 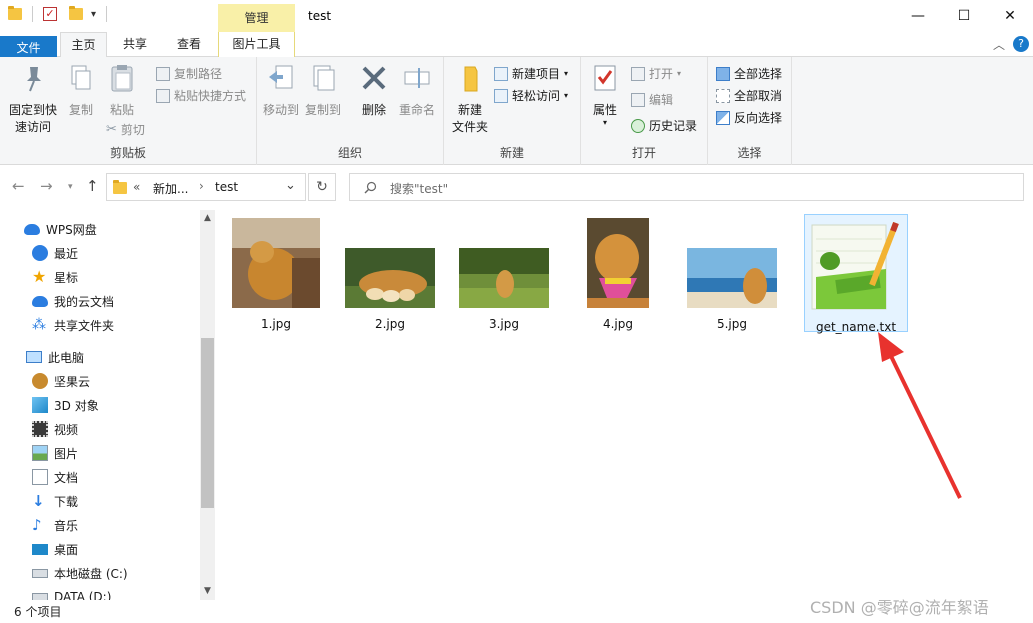 What do you see at coordinates (163, 95) in the screenshot?
I see `paste-shortcut-icon` at bounding box center [163, 95].